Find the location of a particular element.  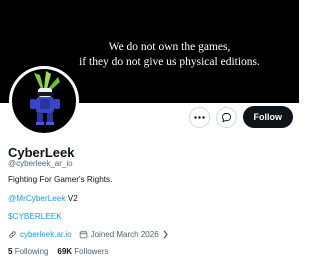

avatar is located at coordinates (44, 101).